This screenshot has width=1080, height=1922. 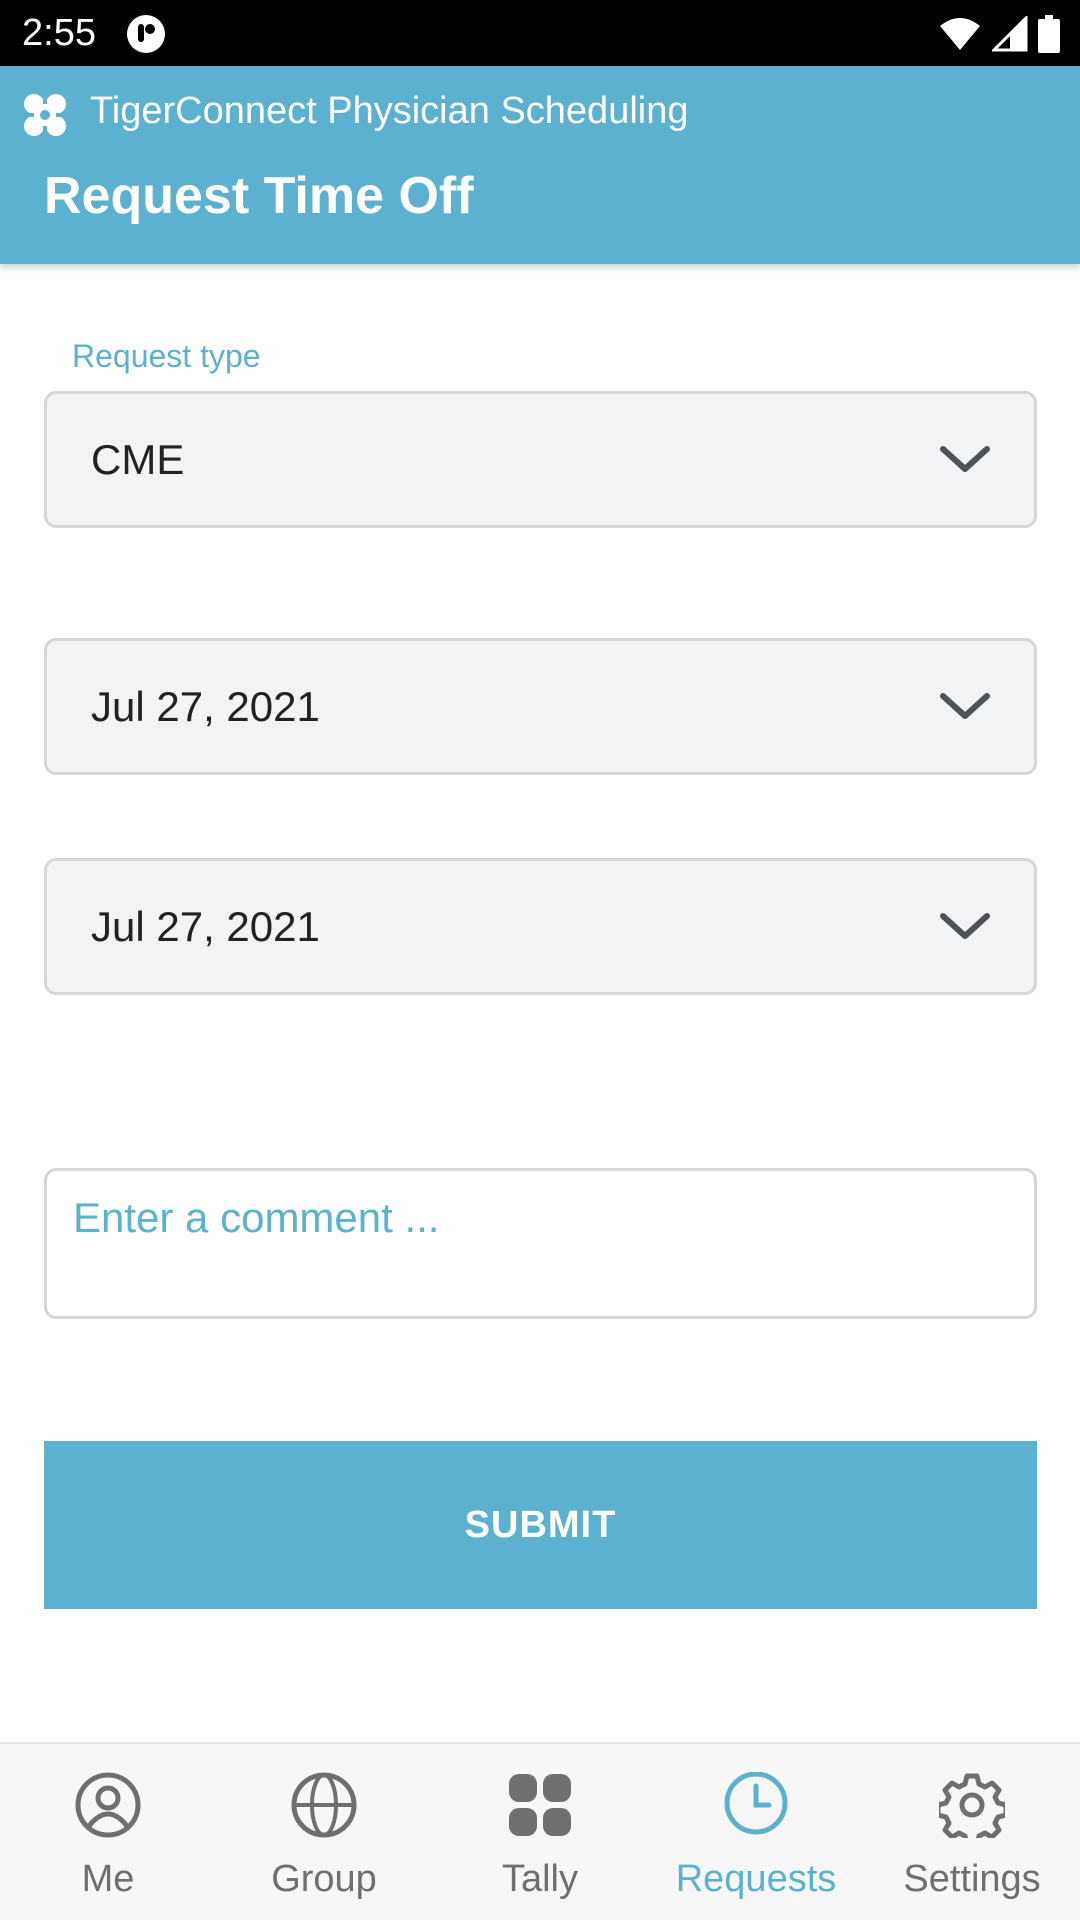 What do you see at coordinates (540, 706) in the screenshot?
I see `start-date-select: Jul 27, 2021` at bounding box center [540, 706].